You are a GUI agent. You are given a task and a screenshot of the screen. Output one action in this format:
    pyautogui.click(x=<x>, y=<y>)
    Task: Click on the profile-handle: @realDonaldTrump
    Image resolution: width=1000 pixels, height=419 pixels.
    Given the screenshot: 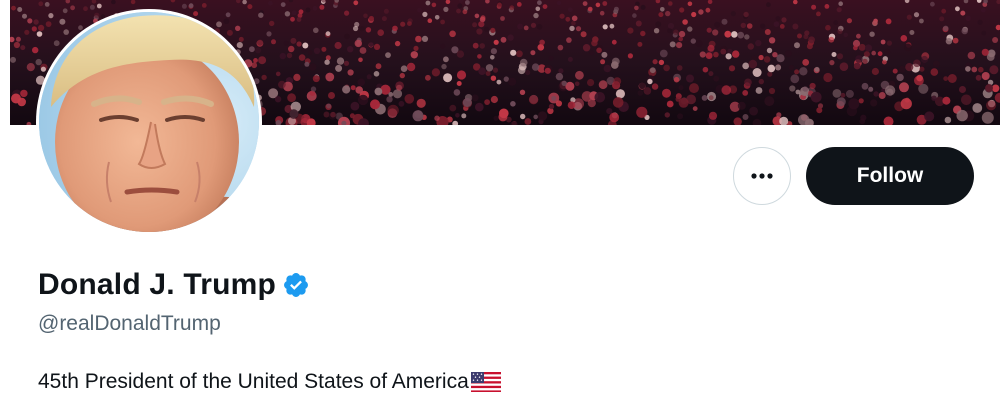 What is the action you would take?
    pyautogui.click(x=129, y=323)
    